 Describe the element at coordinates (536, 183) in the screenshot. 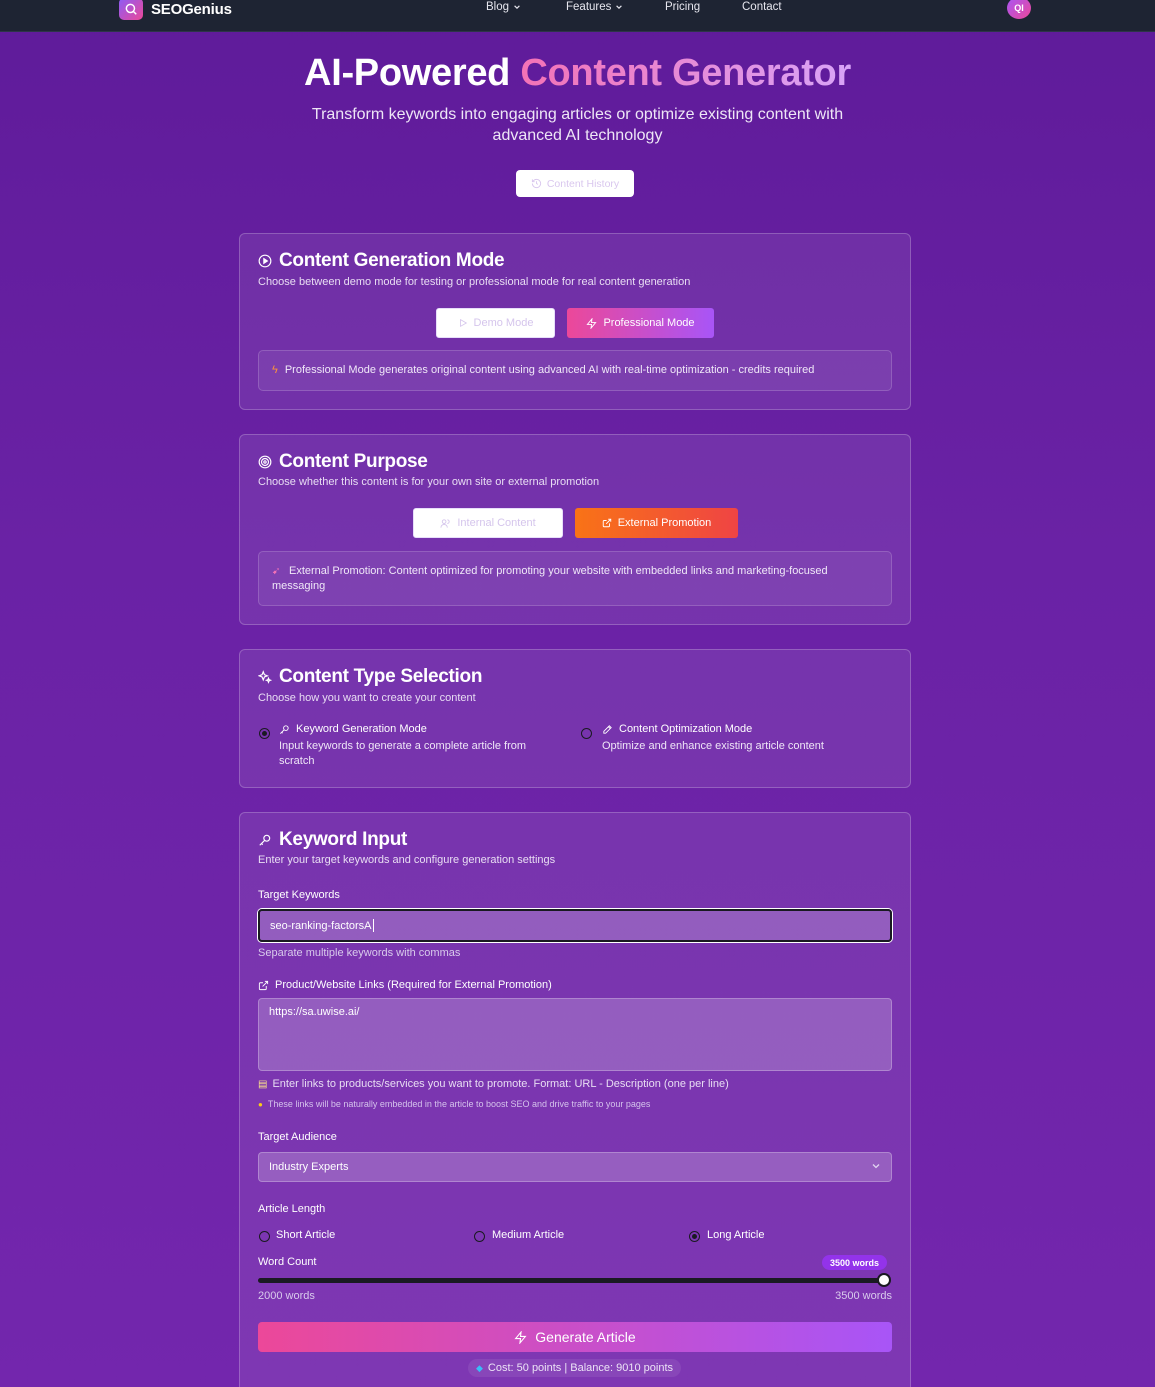

I see `history-icon` at that location.